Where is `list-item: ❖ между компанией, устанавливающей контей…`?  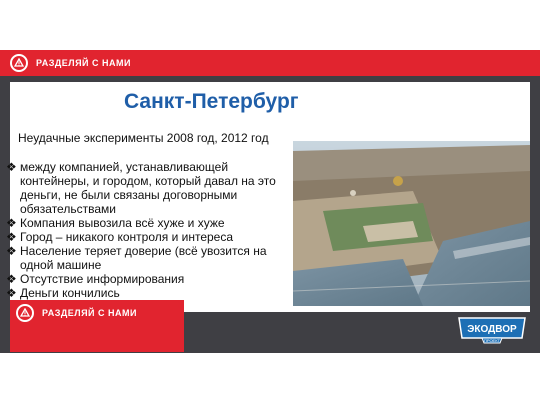
list-item: ❖ между компанией, устанавливающей контей… is located at coordinates (141, 188).